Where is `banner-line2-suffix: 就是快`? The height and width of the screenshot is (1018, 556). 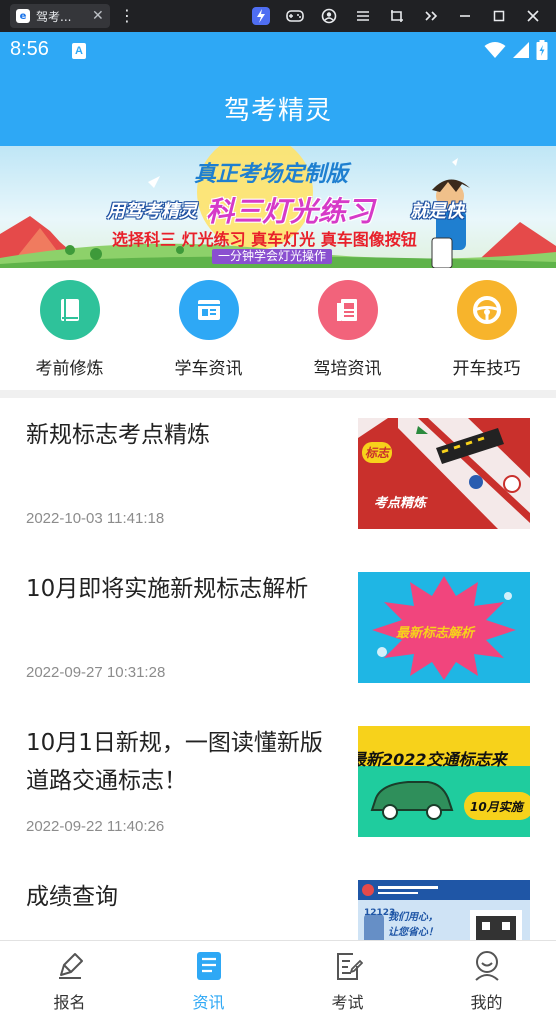 banner-line2-suffix: 就是快 is located at coordinates (437, 211).